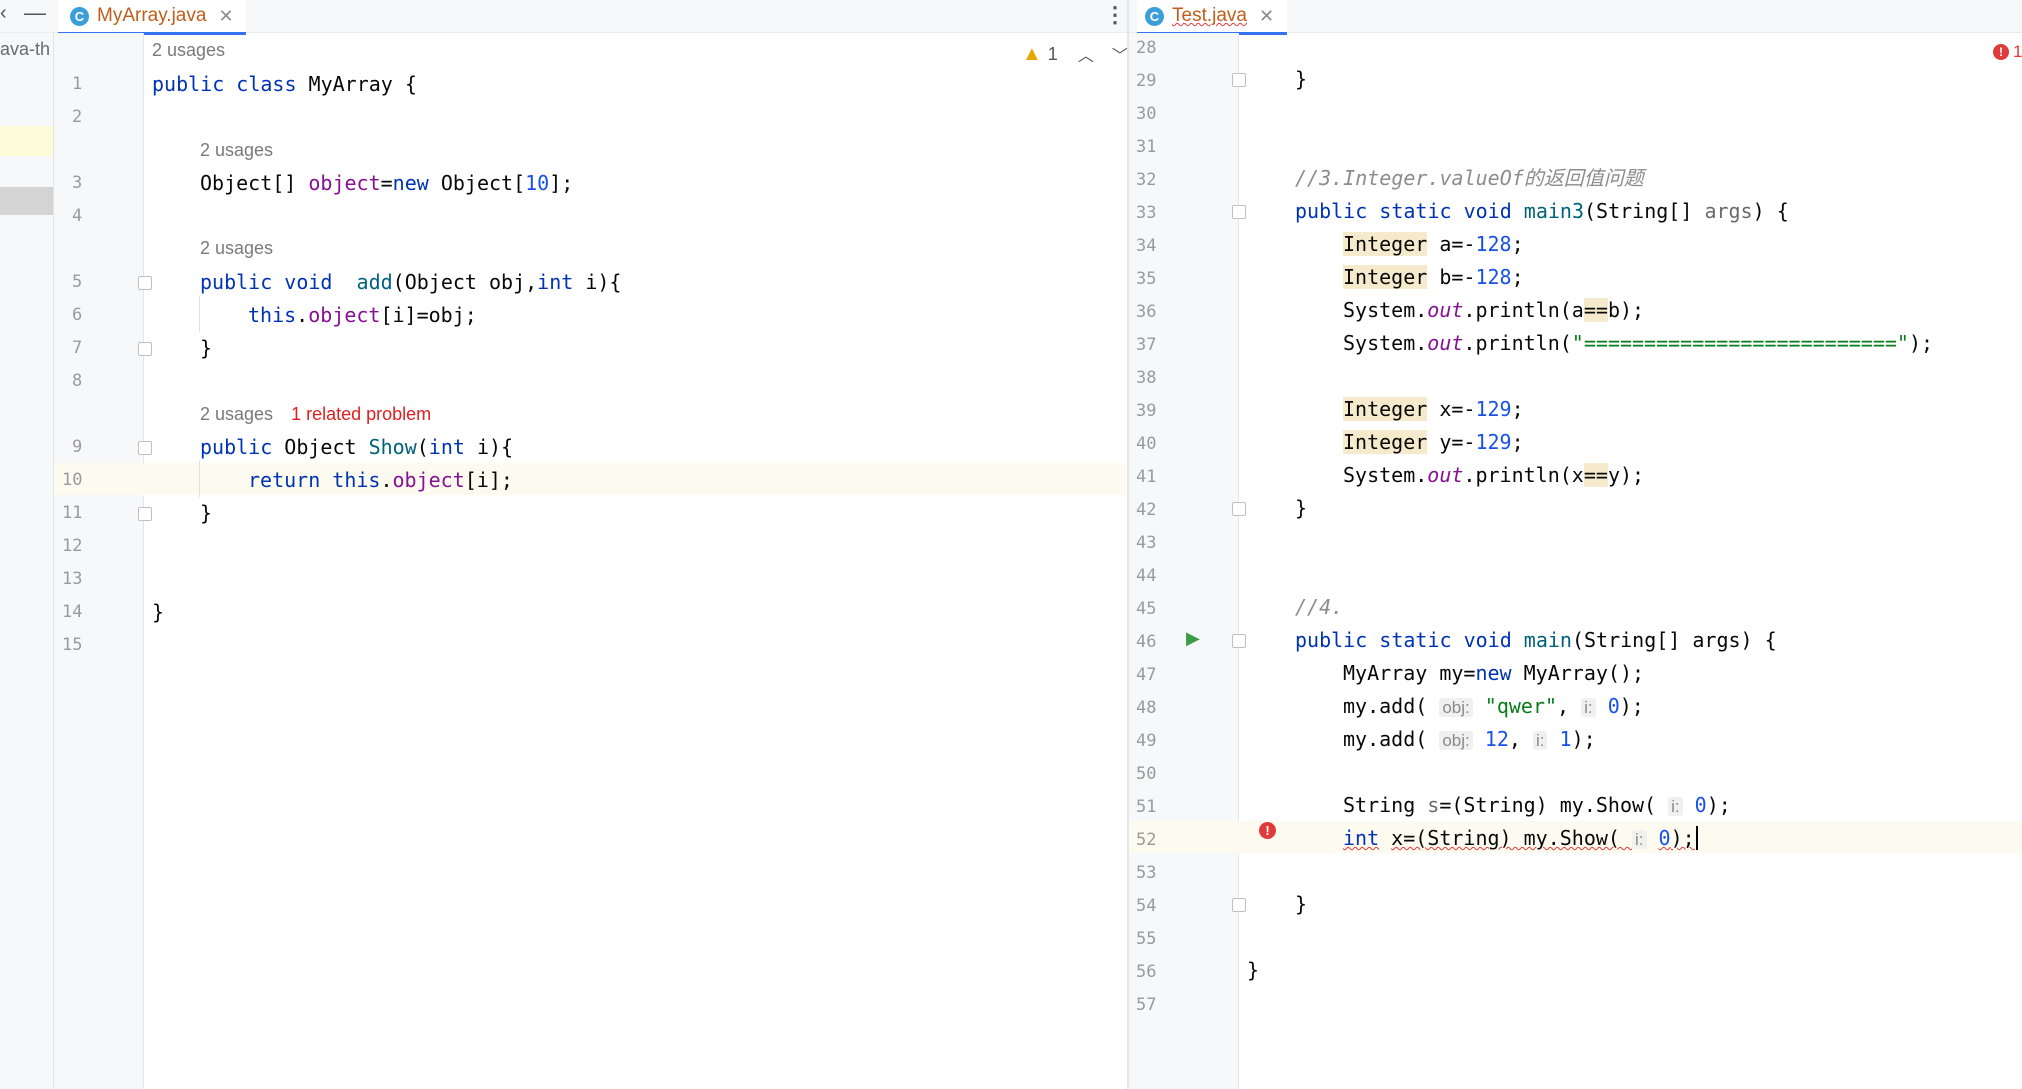 The height and width of the screenshot is (1089, 2022). Describe the element at coordinates (1146, 510) in the screenshot. I see `line-number: 42` at that location.